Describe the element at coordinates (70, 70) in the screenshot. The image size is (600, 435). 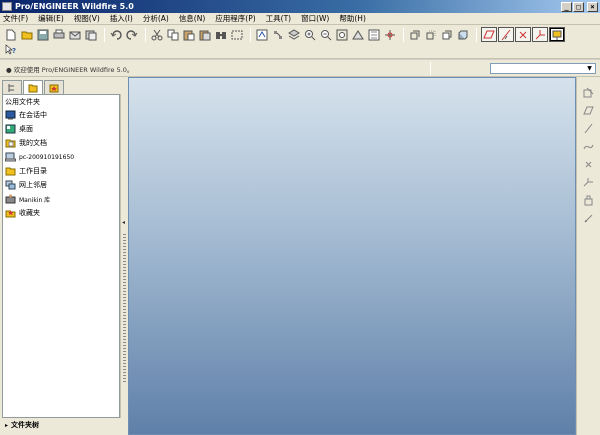
I see `message-text: ● 欢迎使用 Pro/ENGINEER Wildfire 5.0。` at that location.